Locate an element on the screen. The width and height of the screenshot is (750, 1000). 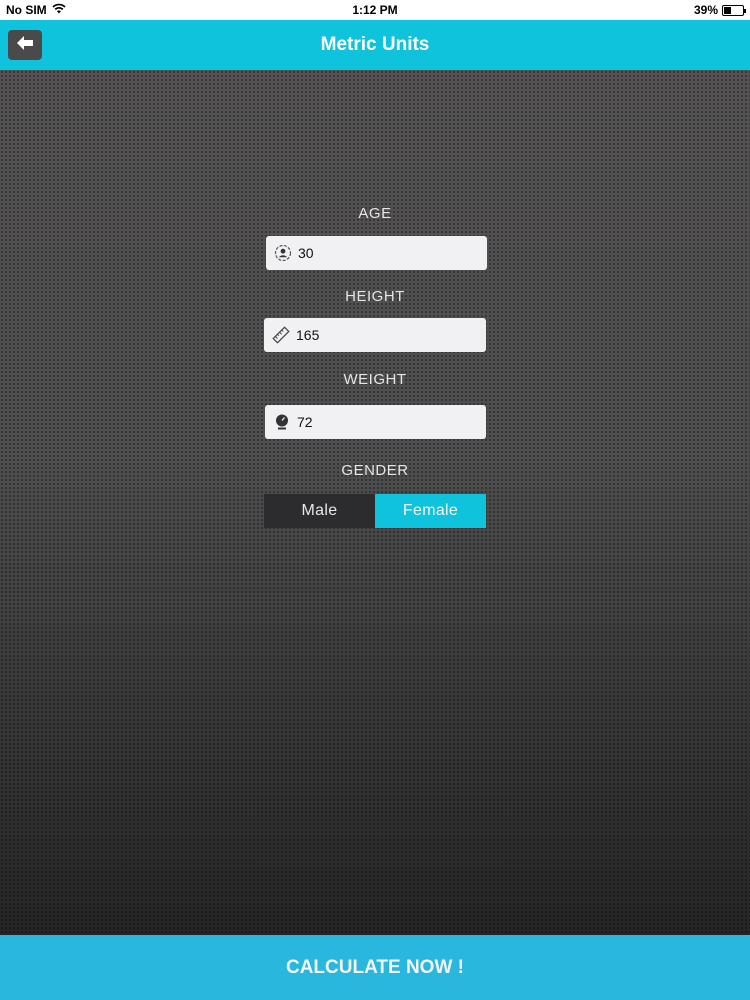
age-label: AGE is located at coordinates (375, 213).